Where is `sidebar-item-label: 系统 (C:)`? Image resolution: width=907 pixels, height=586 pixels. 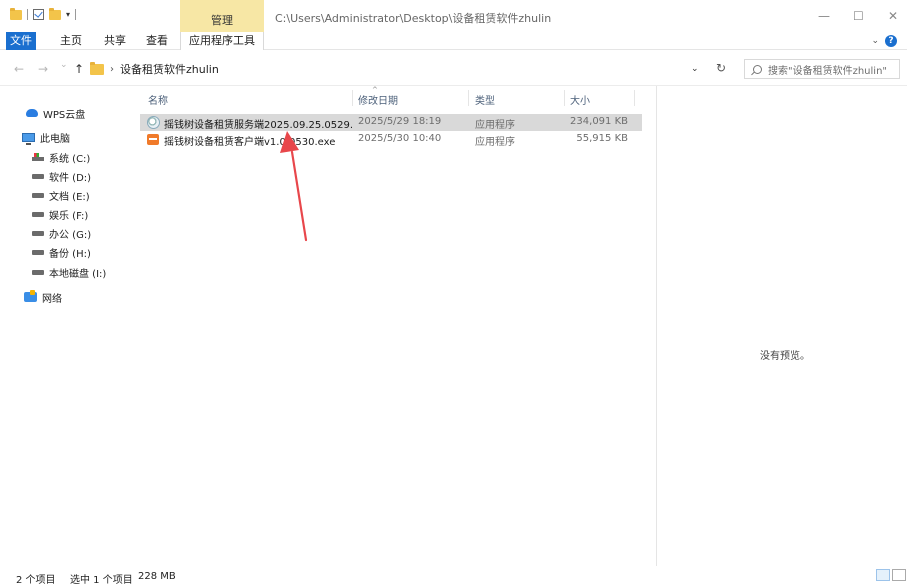 sidebar-item-label: 系统 (C:) is located at coordinates (70, 159).